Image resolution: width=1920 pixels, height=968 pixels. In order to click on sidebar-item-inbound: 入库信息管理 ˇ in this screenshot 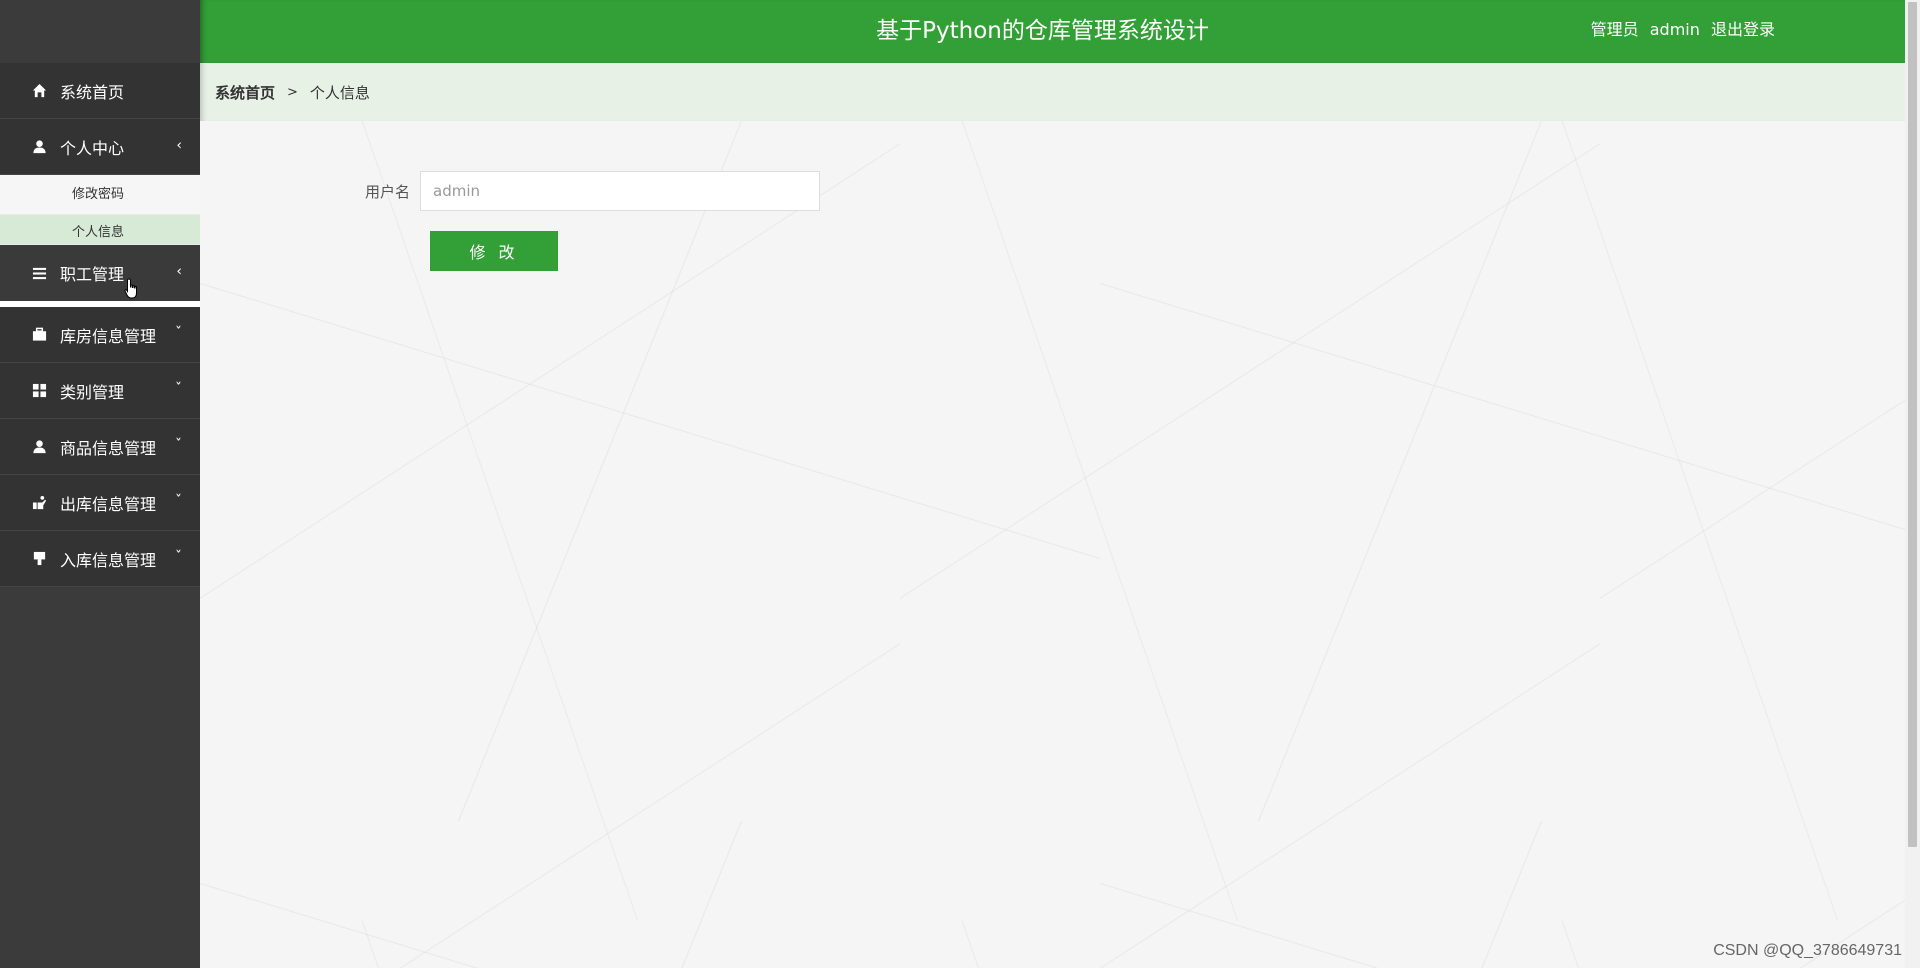, I will do `click(100, 559)`.